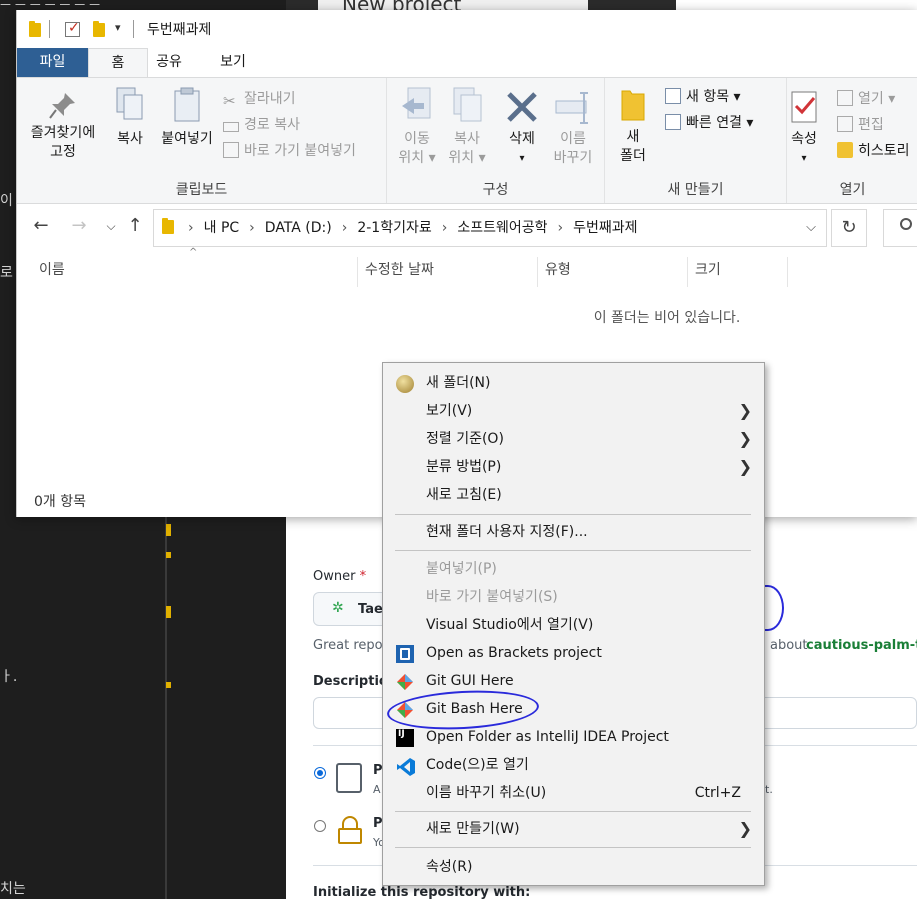 This screenshot has width=917, height=899. I want to click on back-button: ←, so click(41, 225).